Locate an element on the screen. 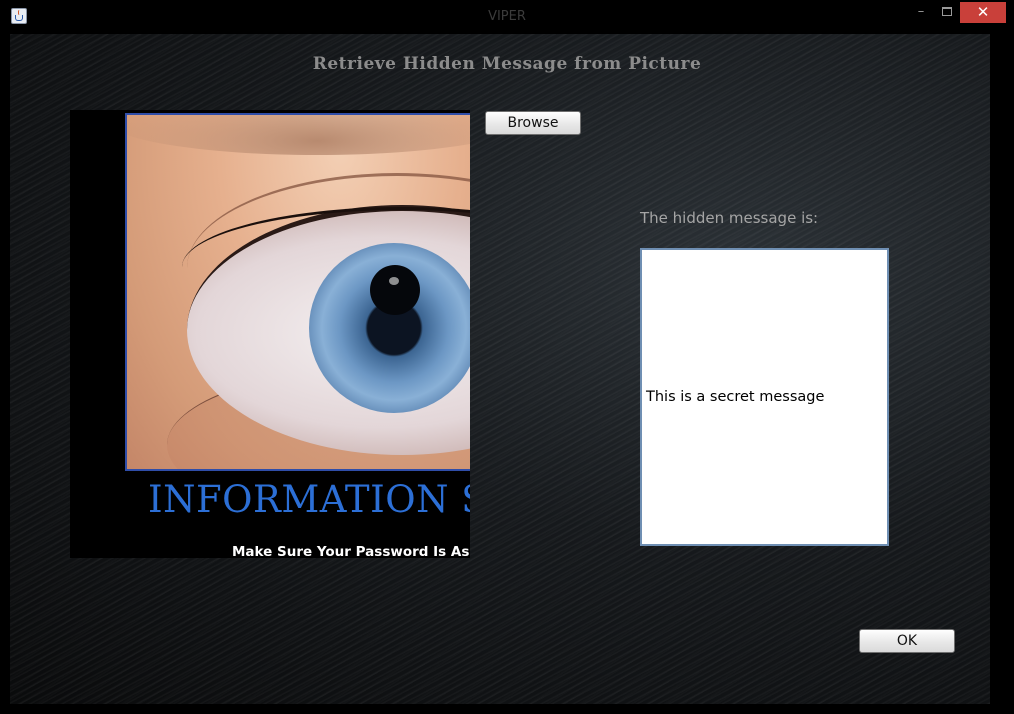 The image size is (1014, 714). window-title: VIPER is located at coordinates (507, 16).